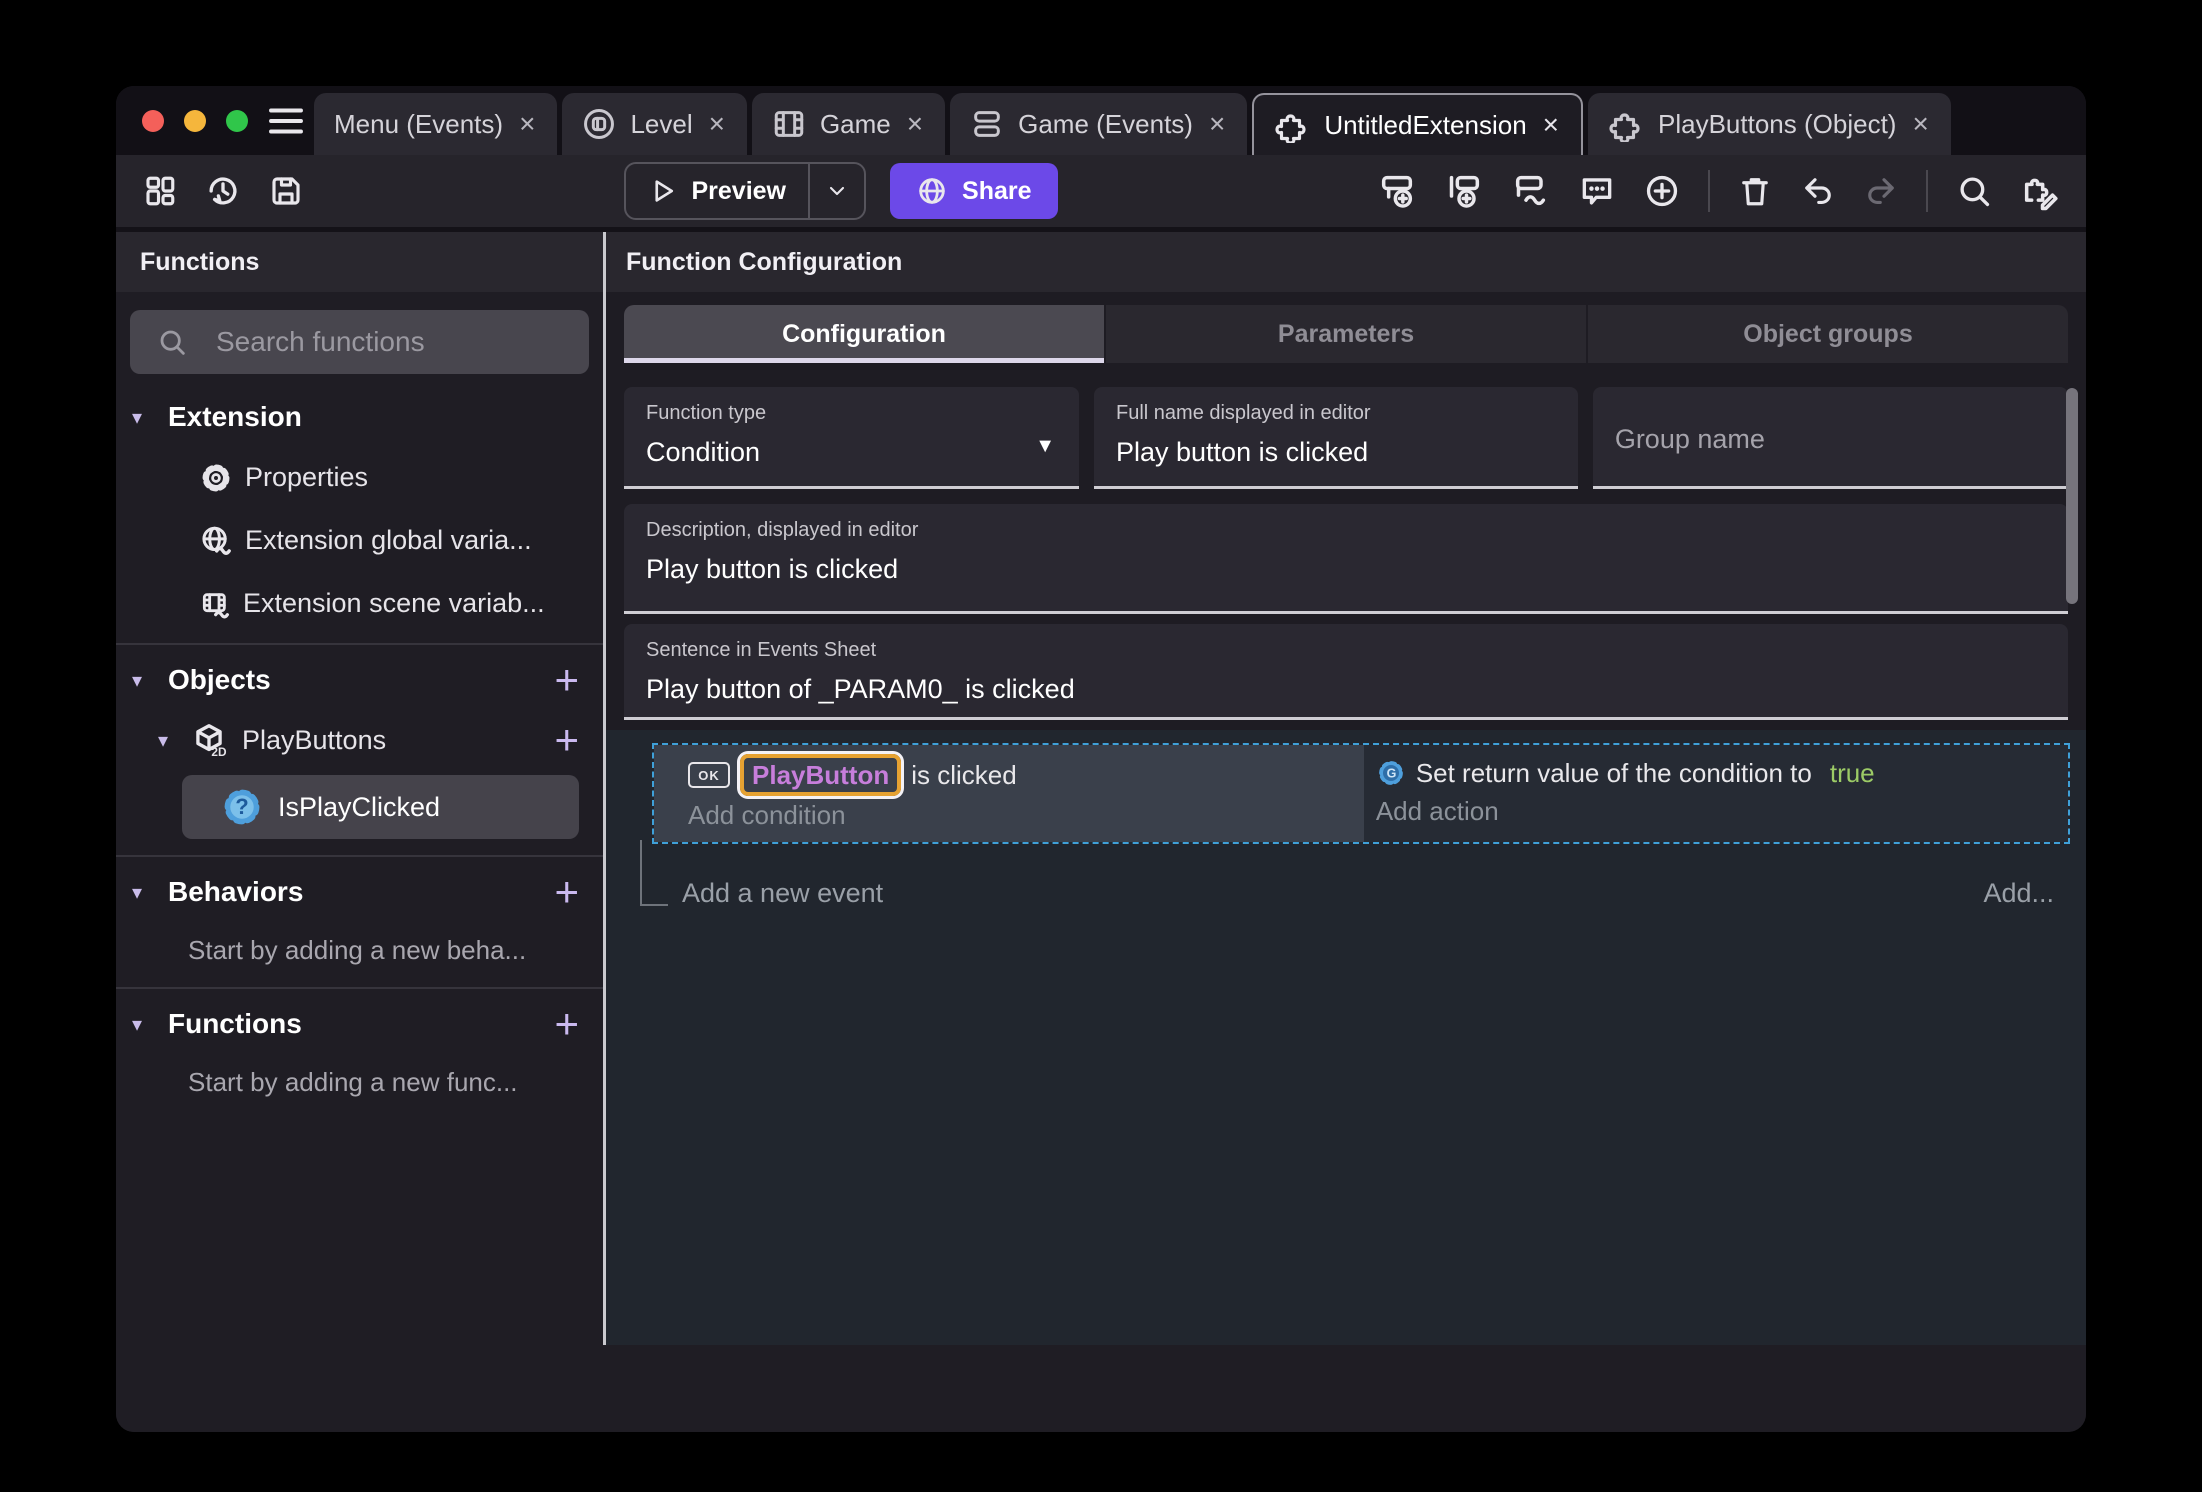  What do you see at coordinates (223, 191) in the screenshot?
I see `history-icon` at bounding box center [223, 191].